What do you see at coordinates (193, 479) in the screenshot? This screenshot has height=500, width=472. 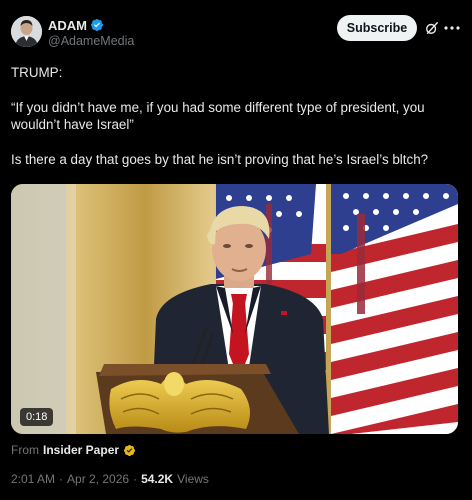 I see `views-label: Views` at bounding box center [193, 479].